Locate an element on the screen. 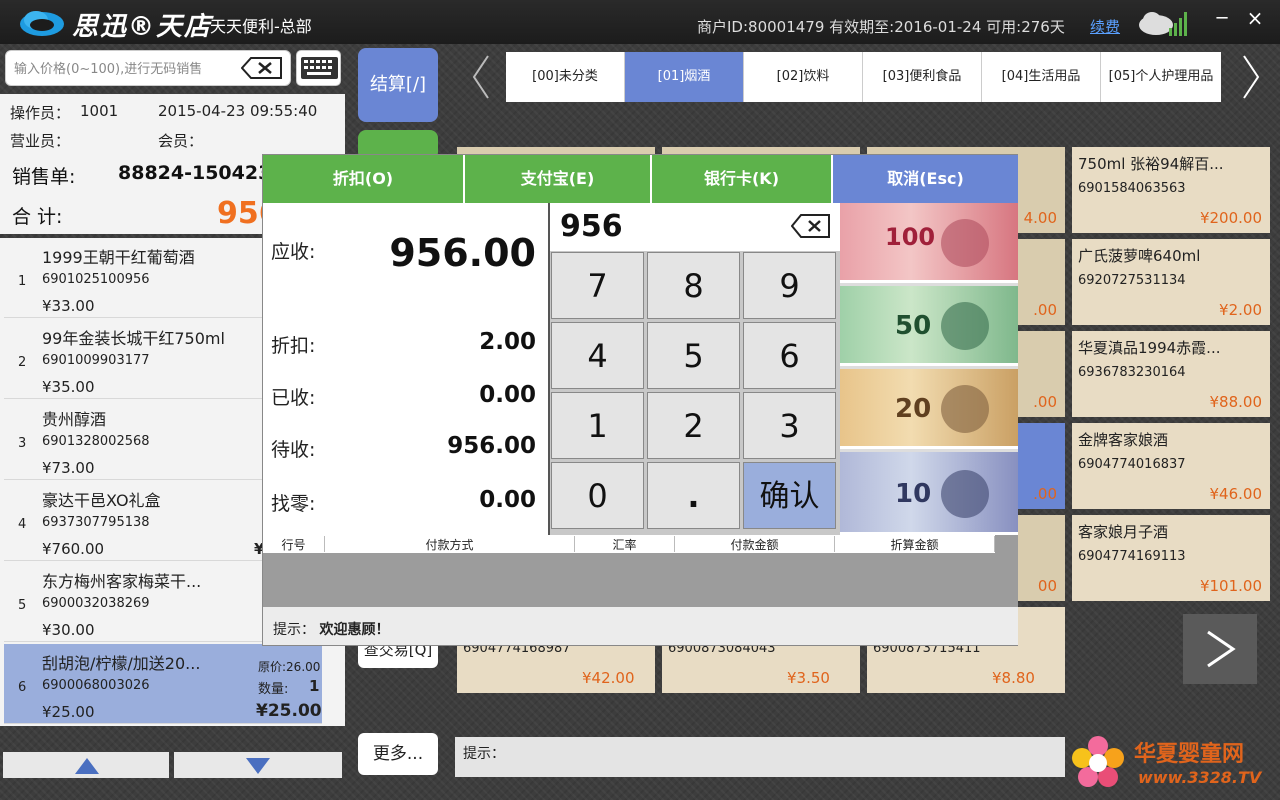  product-tile: 华夏滇品1994赤霞... 6936783230164 ¥88.00 is located at coordinates (1171, 374).